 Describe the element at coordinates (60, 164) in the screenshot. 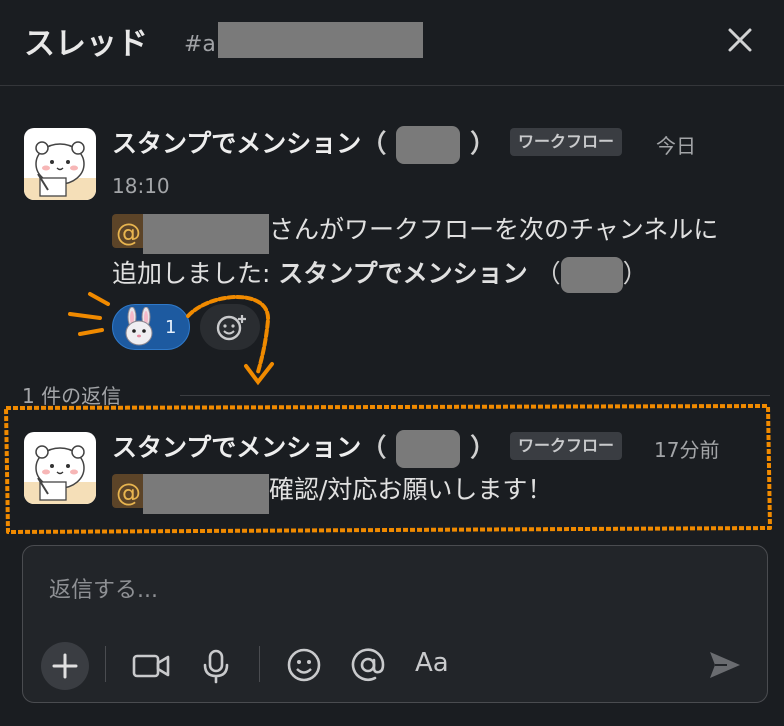

I see `bear-avatar` at that location.